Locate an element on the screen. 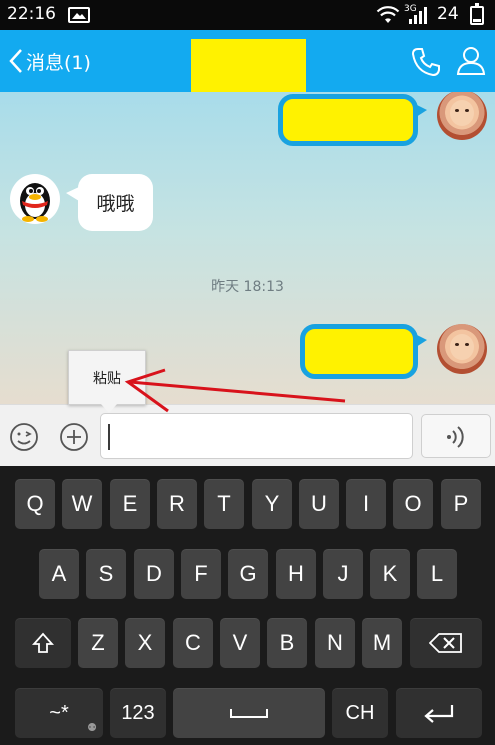  chat-header: 消息(1) is located at coordinates (247, 61).